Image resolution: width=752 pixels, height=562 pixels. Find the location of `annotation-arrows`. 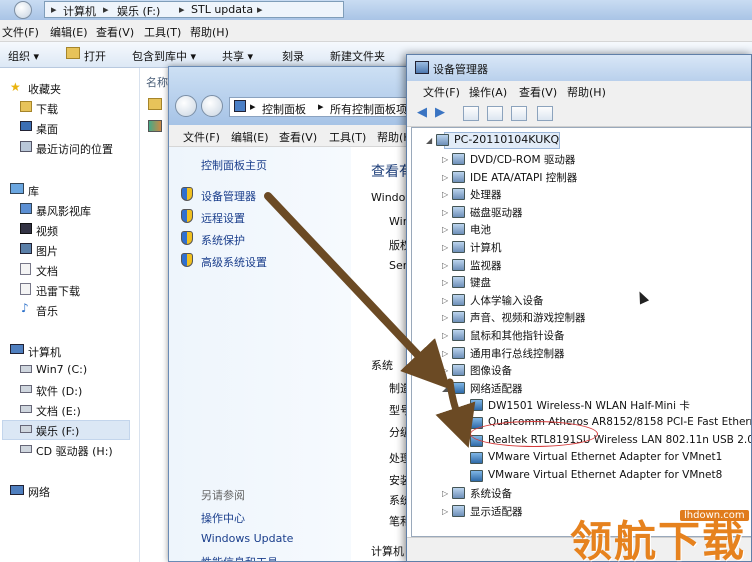

annotation-arrows is located at coordinates (370, 320).